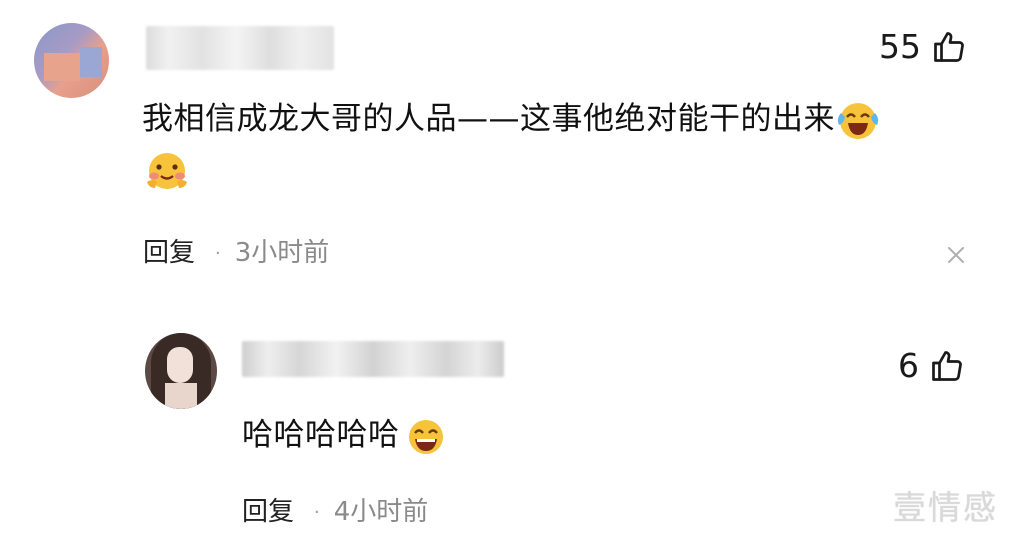 This screenshot has height=554, width=1027. I want to click on reply-like-count: 6, so click(908, 365).